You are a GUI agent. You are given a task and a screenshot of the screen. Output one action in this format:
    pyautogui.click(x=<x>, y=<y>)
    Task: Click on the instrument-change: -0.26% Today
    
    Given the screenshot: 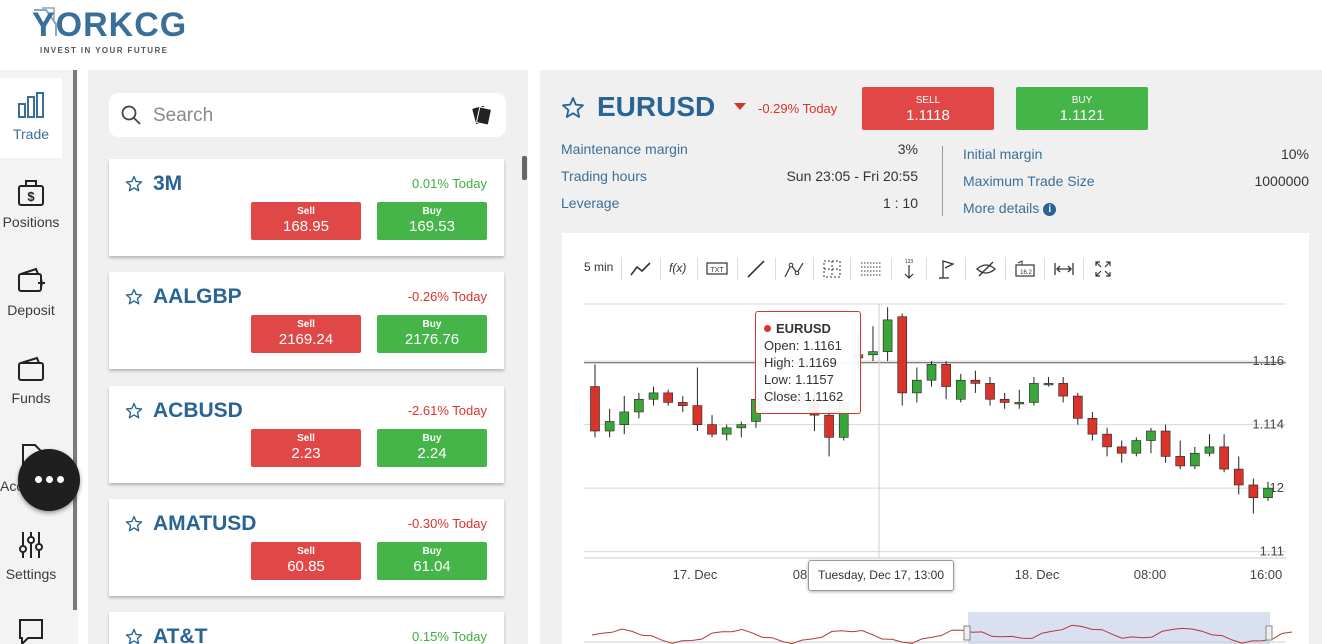 What is the action you would take?
    pyautogui.click(x=447, y=296)
    